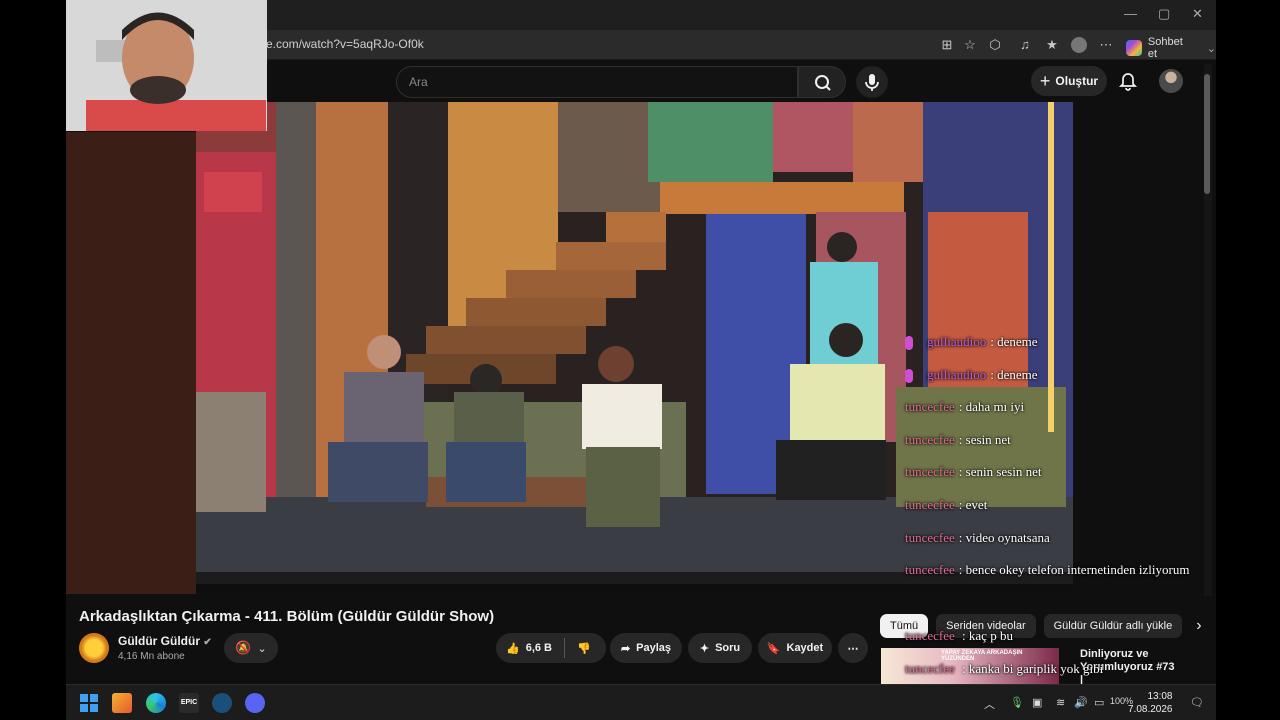  I want to click on thumbs-up-icon: 👍, so click(513, 648).